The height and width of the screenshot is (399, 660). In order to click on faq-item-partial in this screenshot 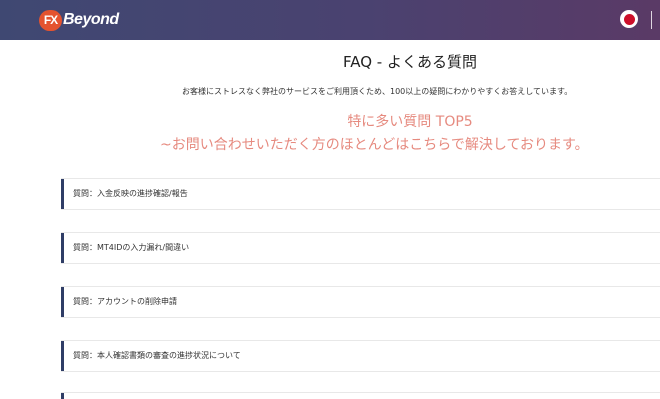, I will do `click(360, 395)`.